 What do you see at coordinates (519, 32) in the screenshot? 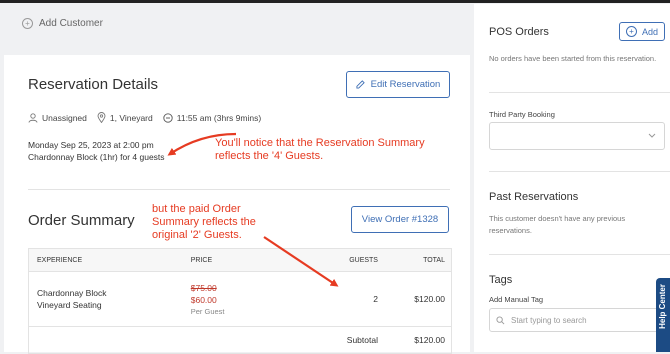
I see `pos-orders-title: POS Orders` at bounding box center [519, 32].